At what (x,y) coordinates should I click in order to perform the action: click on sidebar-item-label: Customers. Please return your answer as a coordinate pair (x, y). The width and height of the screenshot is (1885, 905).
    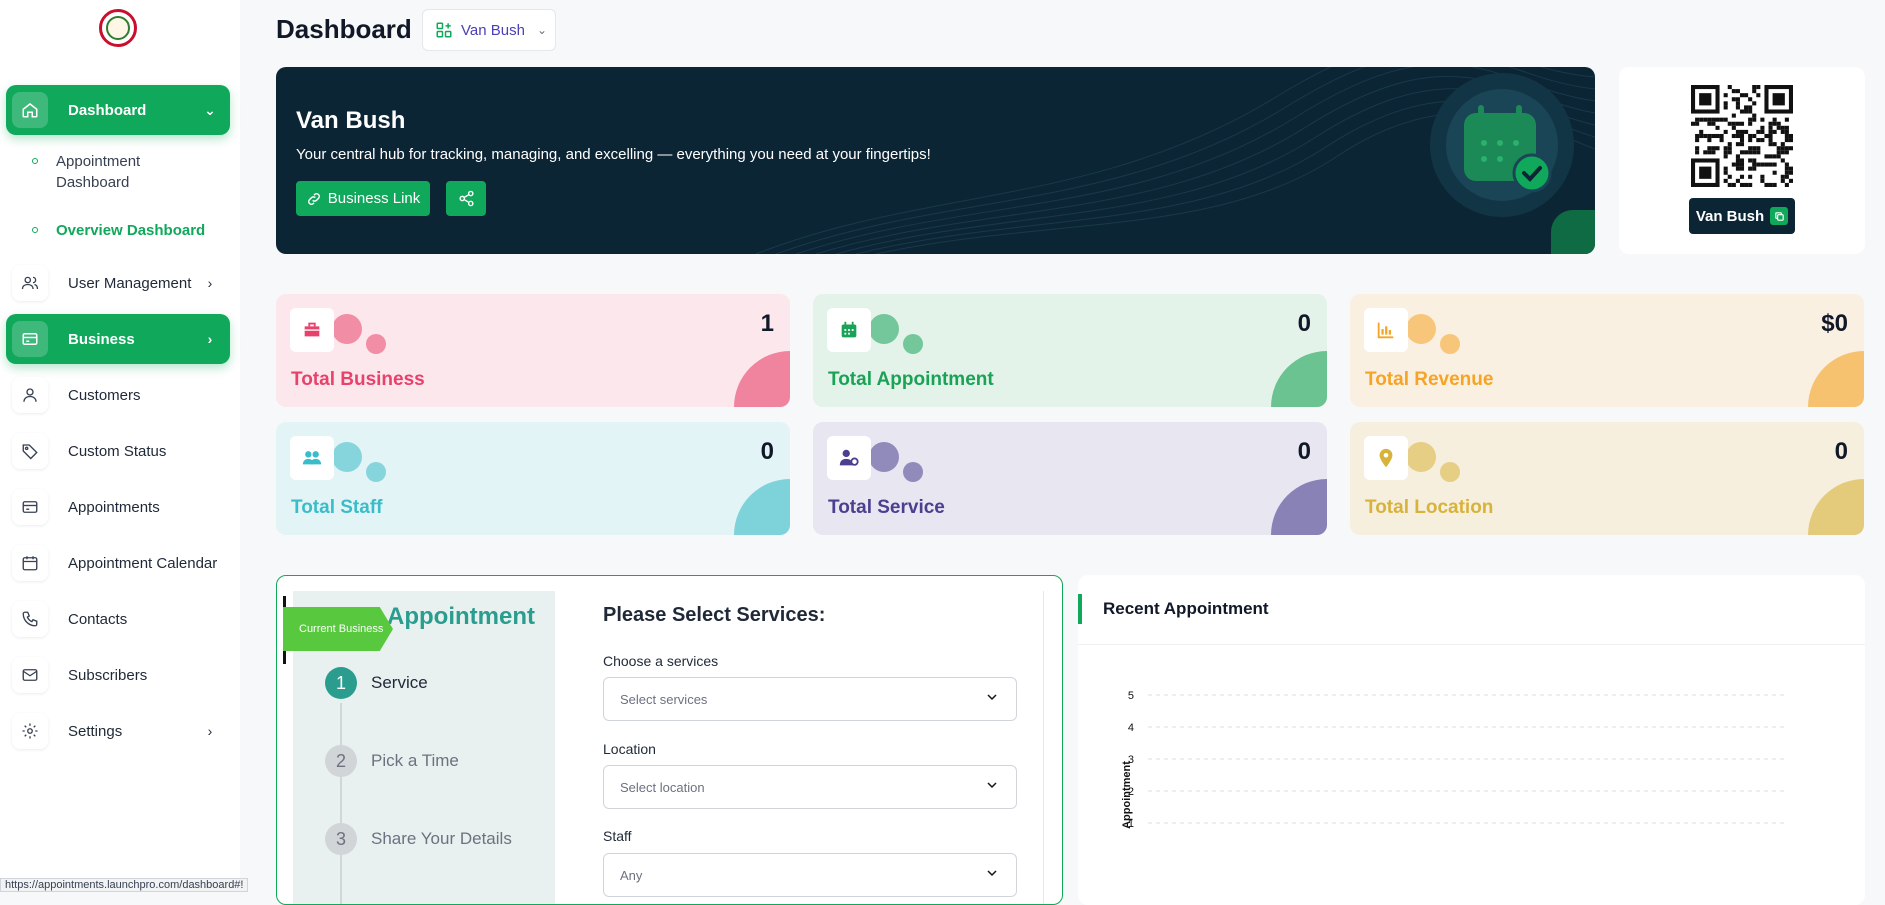
    Looking at the image, I should click on (104, 395).